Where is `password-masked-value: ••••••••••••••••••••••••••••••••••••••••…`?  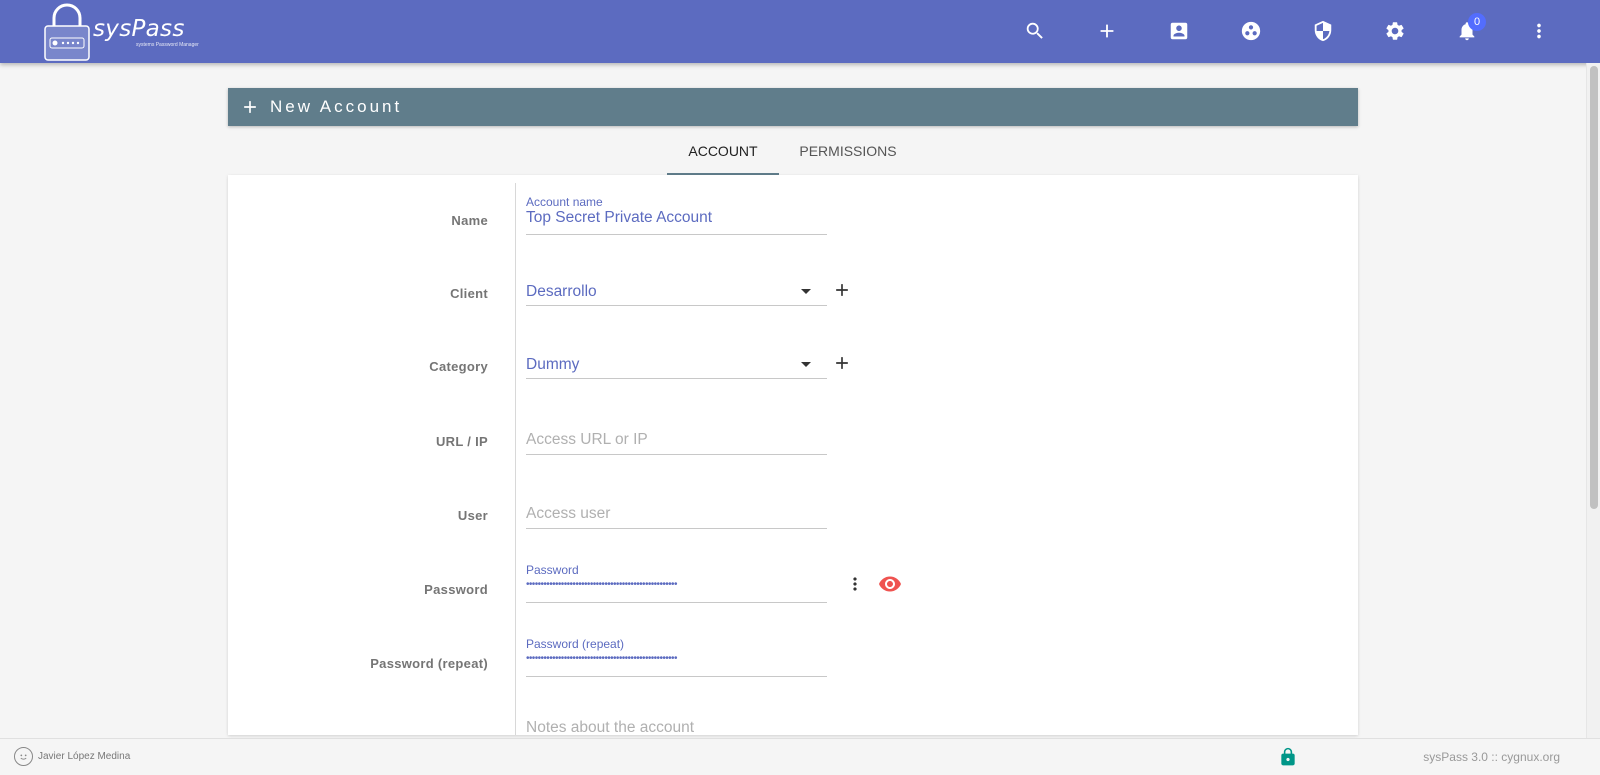
password-masked-value: ••••••••••••••••••••••••••••••••••••••••… is located at coordinates (601, 584).